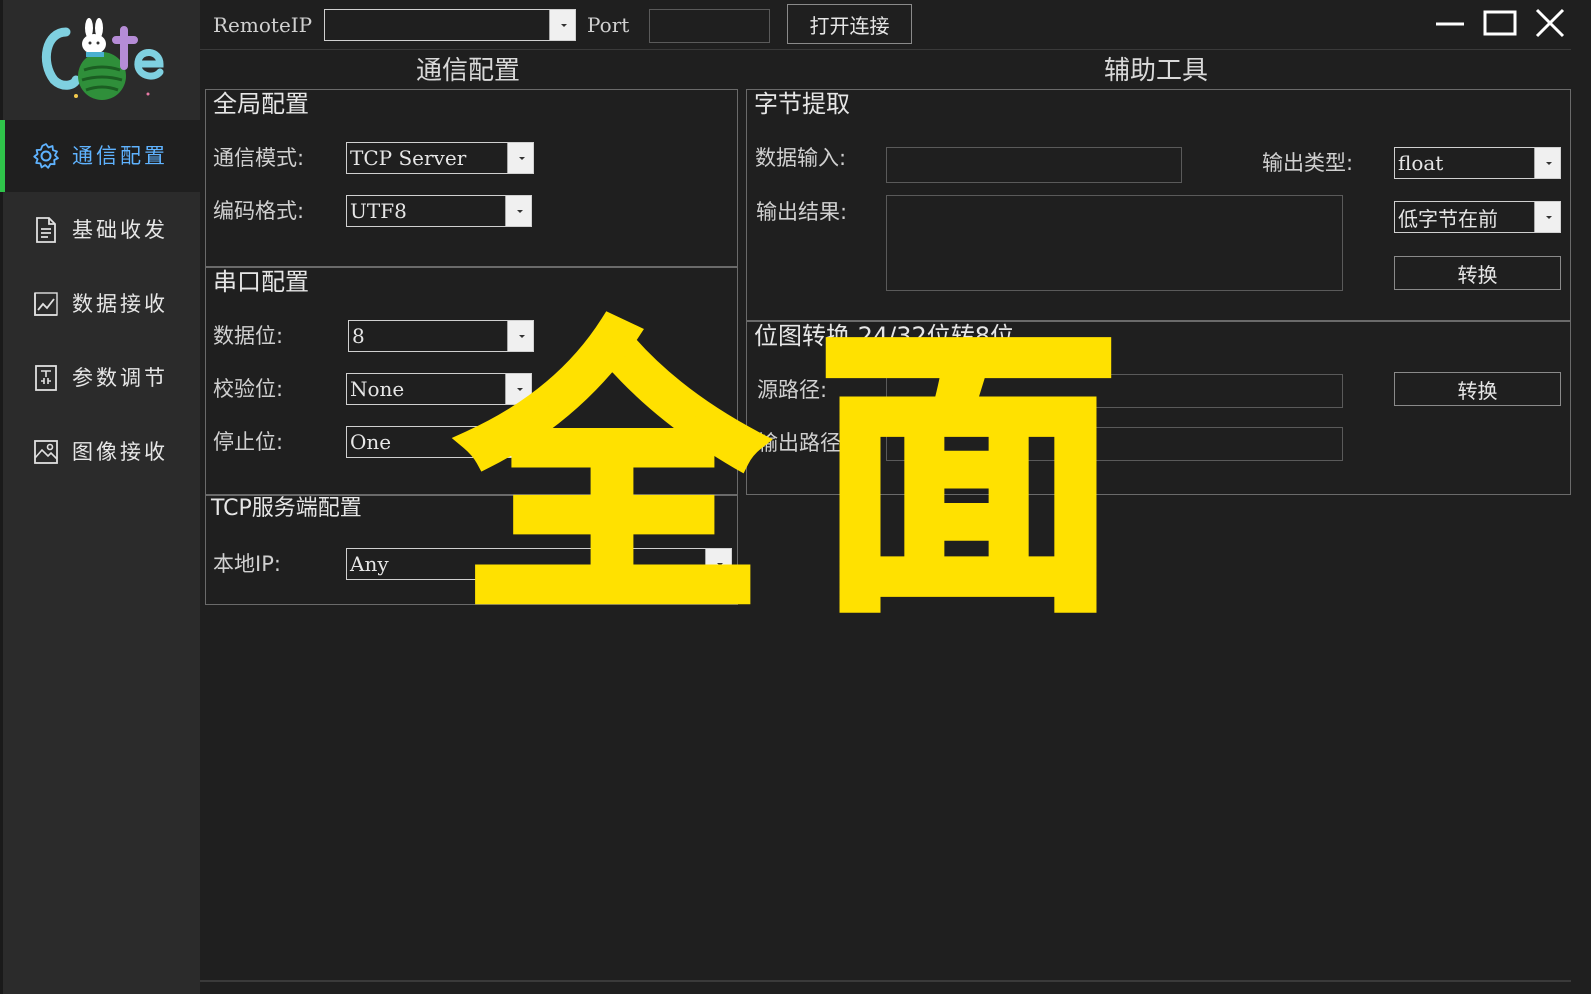 The width and height of the screenshot is (1591, 994). I want to click on overlay-char-quan: 全, so click(612, 475).